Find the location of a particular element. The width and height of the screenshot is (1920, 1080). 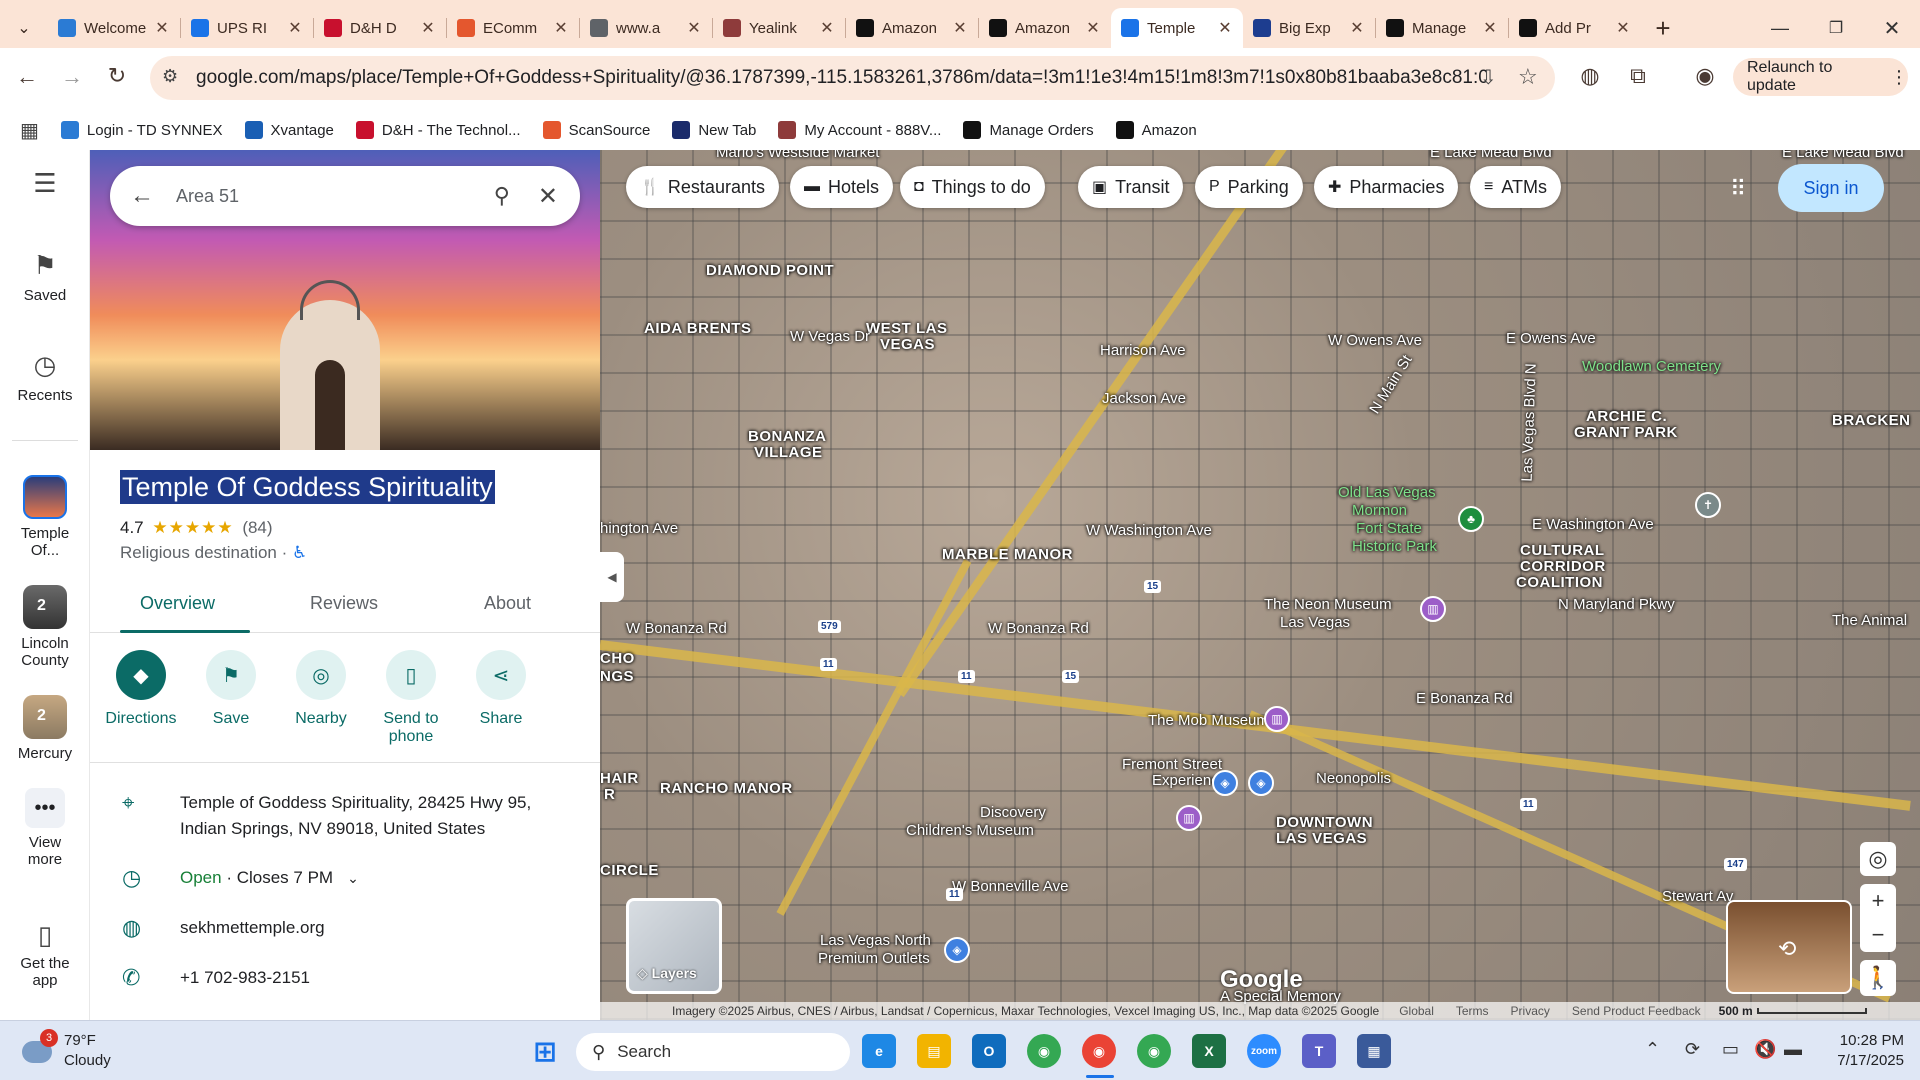

menu-dots-icon: ⋮ is located at coordinates (1899, 77).